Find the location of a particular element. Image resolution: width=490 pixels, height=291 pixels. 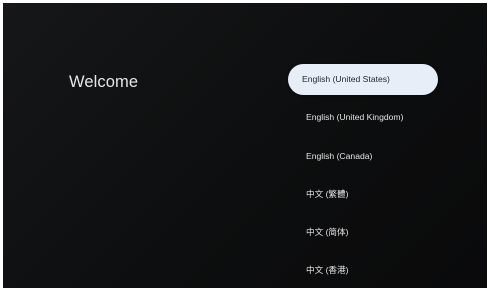

language-option-zh-tw: 中文 (繁體) is located at coordinates (363, 194).